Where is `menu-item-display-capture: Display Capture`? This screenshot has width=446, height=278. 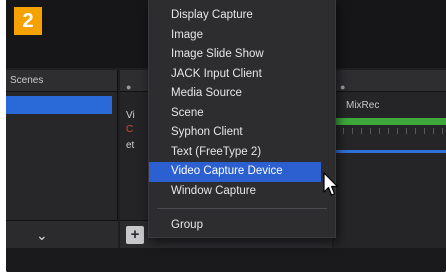 menu-item-display-capture: Display Capture is located at coordinates (242, 16).